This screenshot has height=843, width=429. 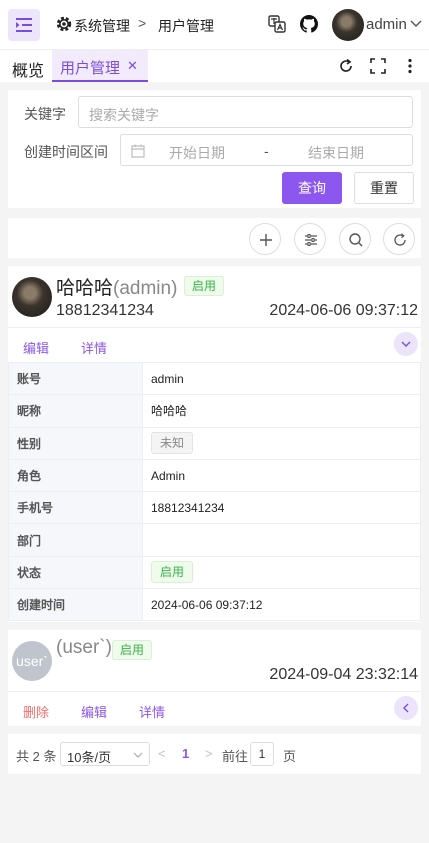 What do you see at coordinates (281, 572) in the screenshot?
I see `detail-value: 启用` at bounding box center [281, 572].